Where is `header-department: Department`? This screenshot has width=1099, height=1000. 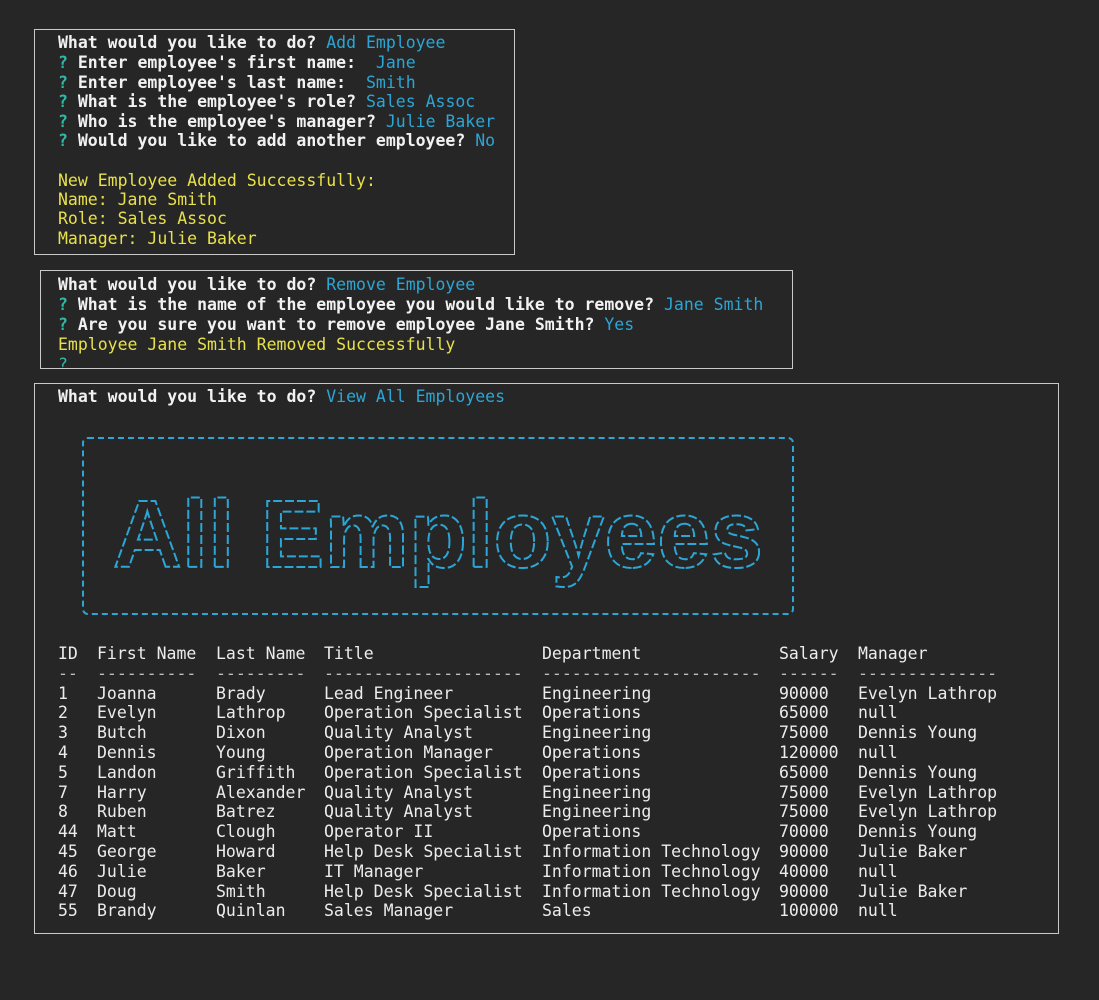
header-department: Department is located at coordinates (592, 653).